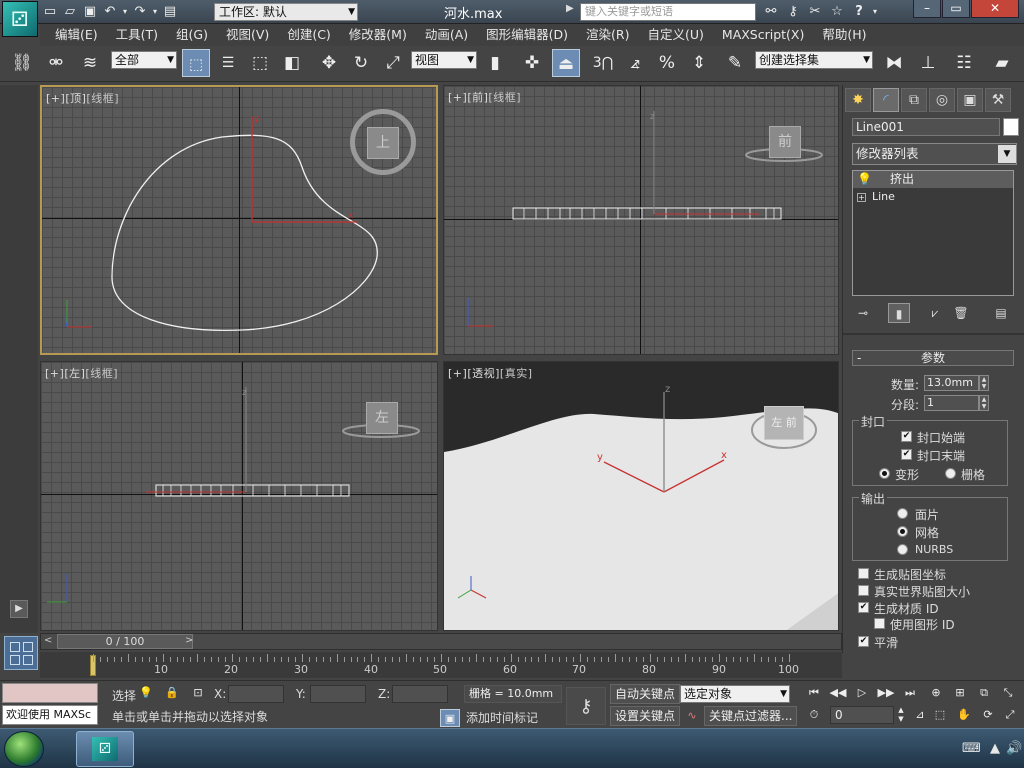 Image resolution: width=1024 pixels, height=768 pixels. I want to click on menu-graph-editors: 图形编辑器(D), so click(527, 35).